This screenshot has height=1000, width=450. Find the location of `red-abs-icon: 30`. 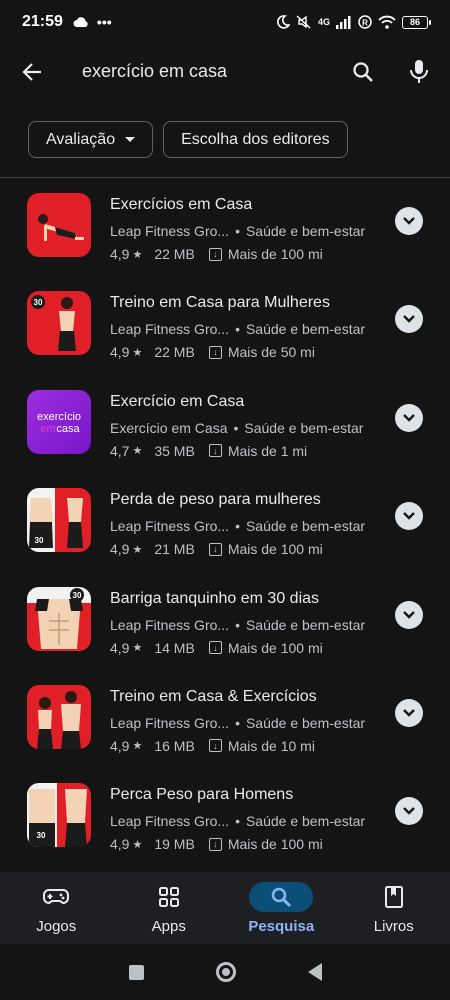

red-abs-icon: 30 is located at coordinates (59, 618).